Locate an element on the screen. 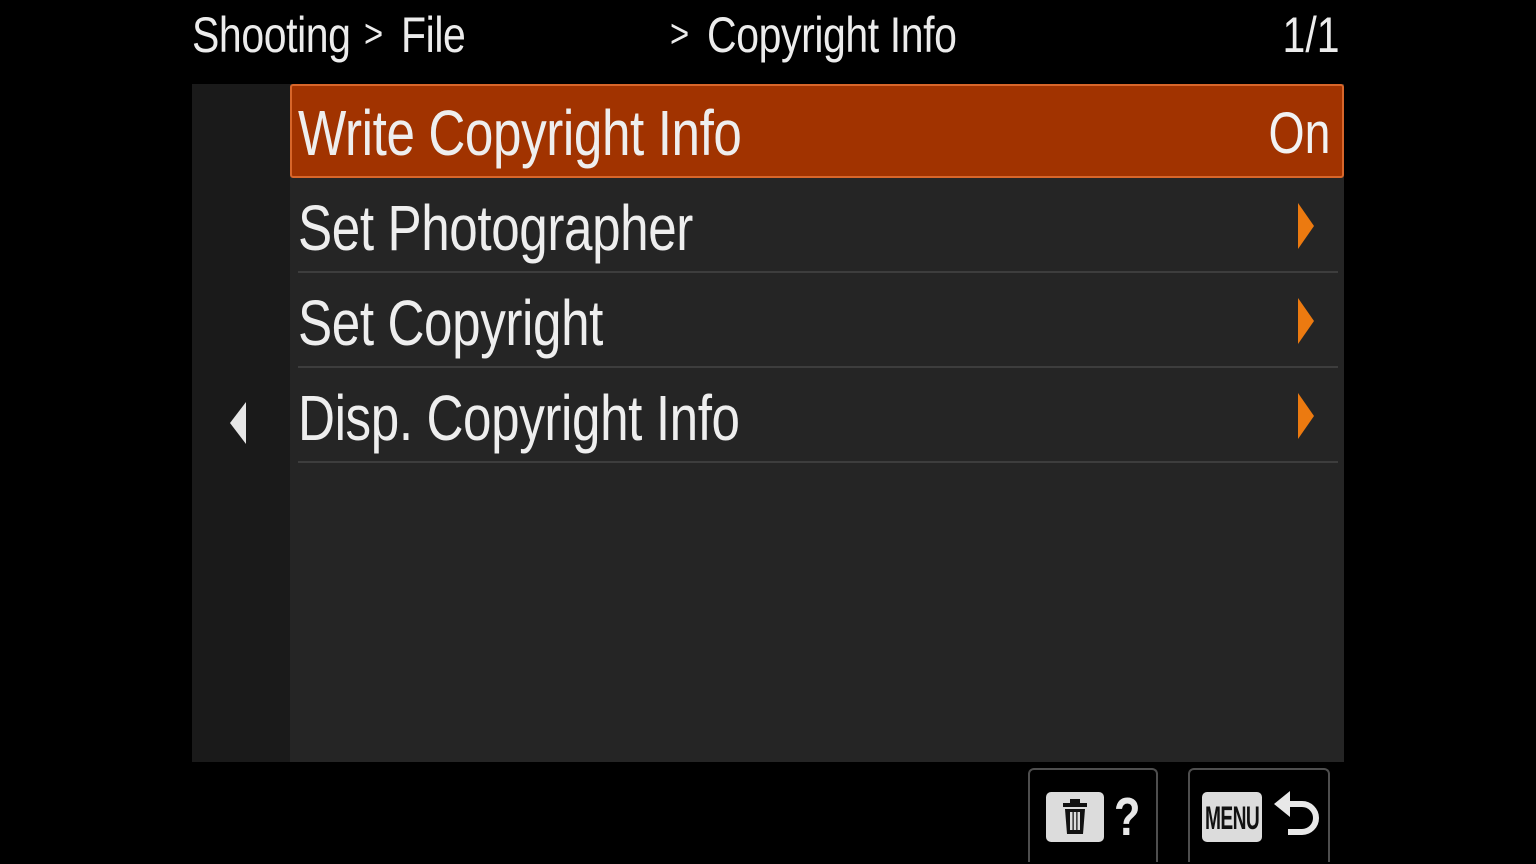  return-icon is located at coordinates (1296, 813).